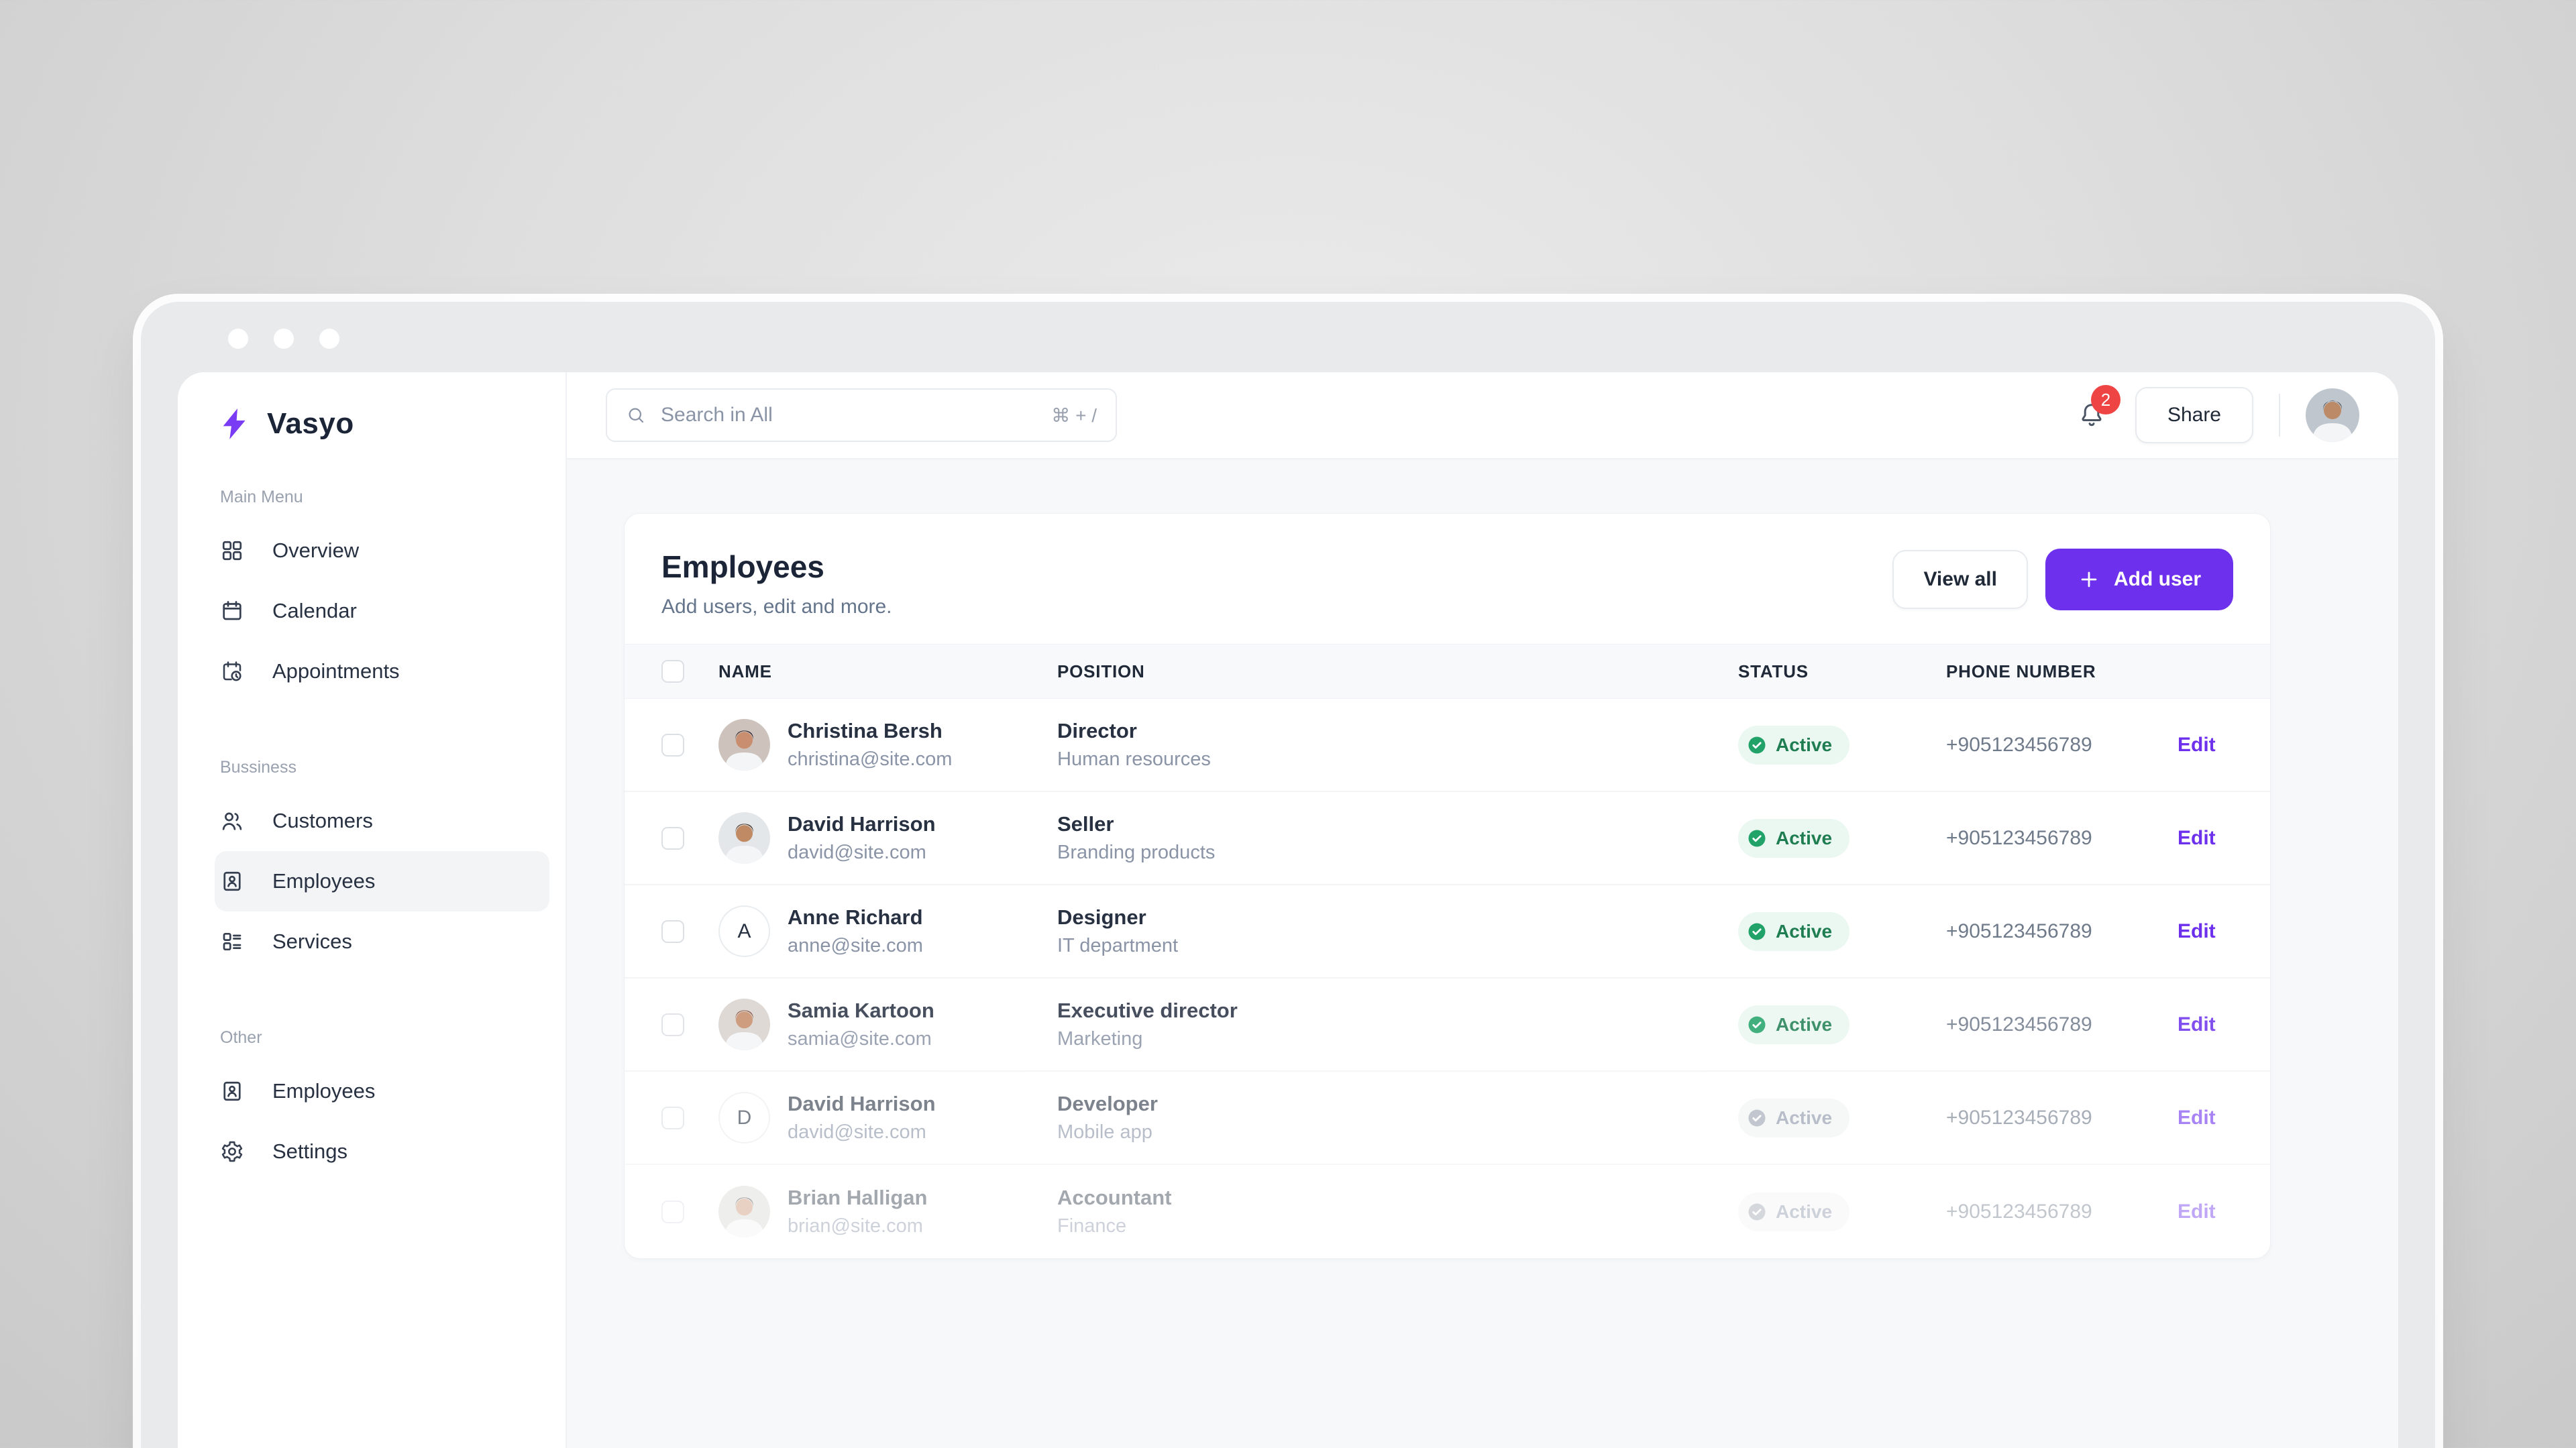 The width and height of the screenshot is (2576, 1448). I want to click on topbar: ⌘ + / 2 Share, so click(1482, 415).